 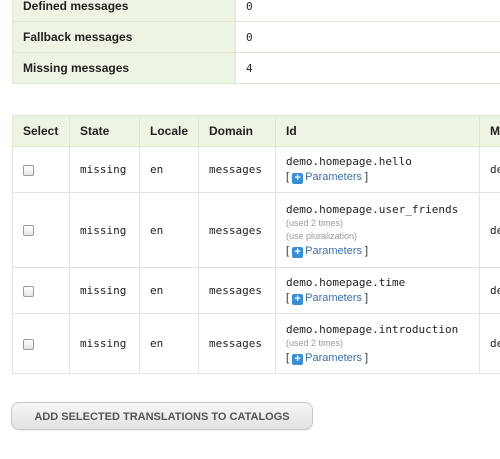 What do you see at coordinates (367, 68) in the screenshot?
I see `summary-value: 4` at bounding box center [367, 68].